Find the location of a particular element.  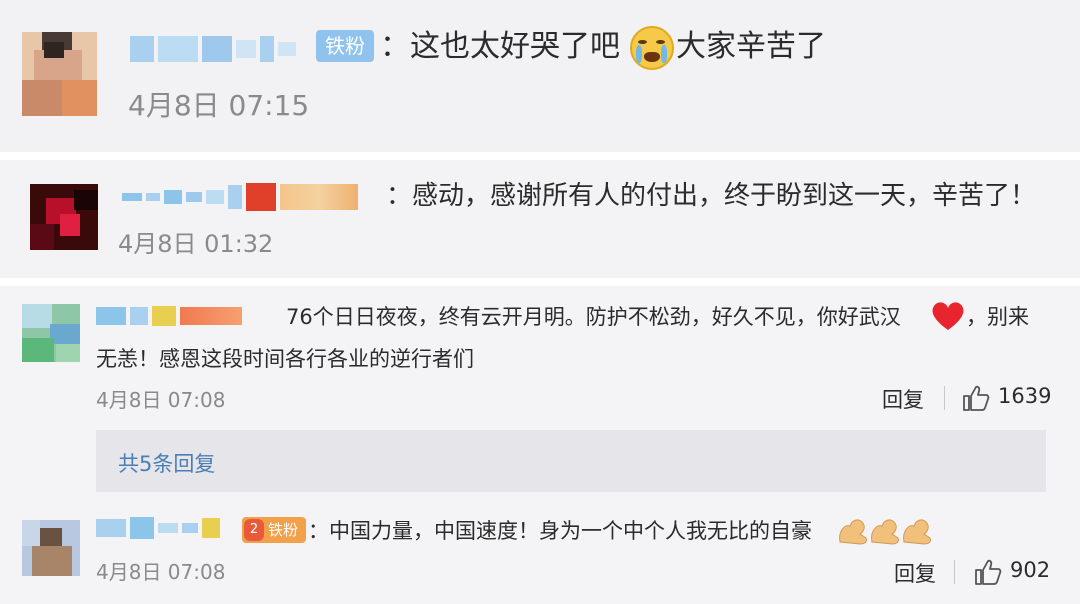

flexed-arm-icon is located at coordinates (885, 532).